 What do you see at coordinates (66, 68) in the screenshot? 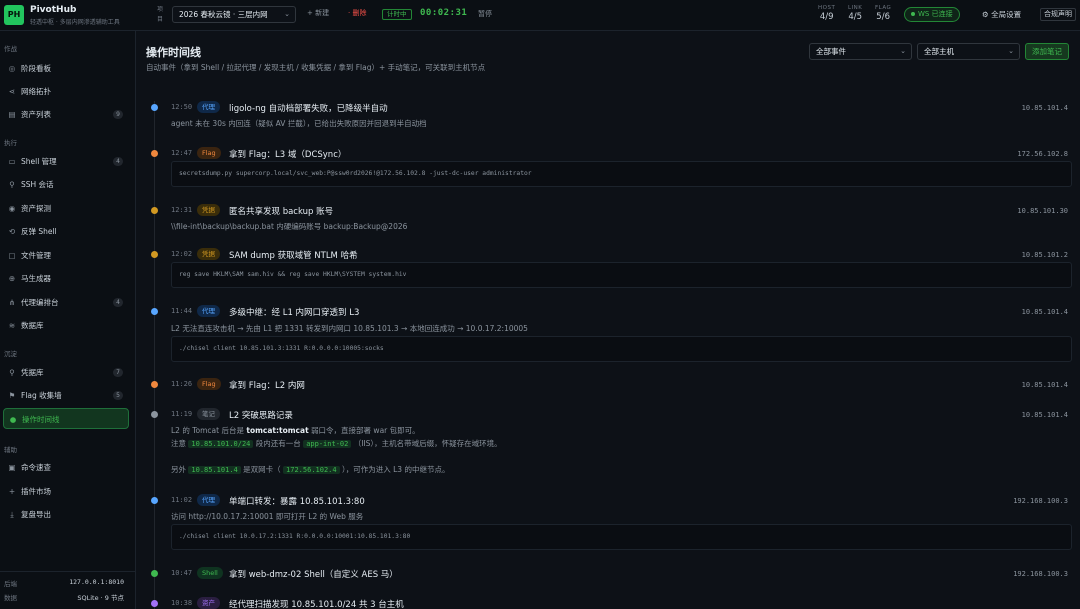
I see `sidebar-item-dashboard: ◎ 阶段看板` at bounding box center [66, 68].